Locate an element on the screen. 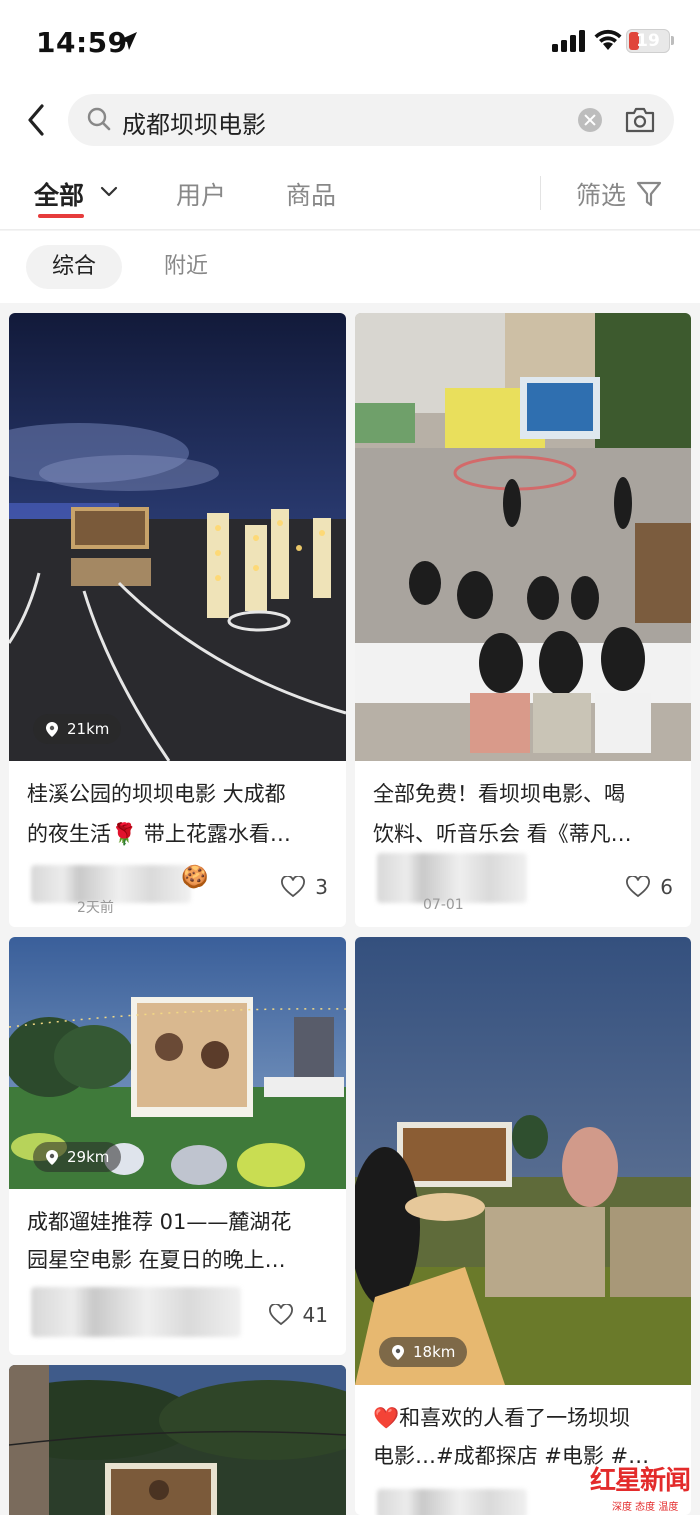  feed-card is located at coordinates (177, 1440).